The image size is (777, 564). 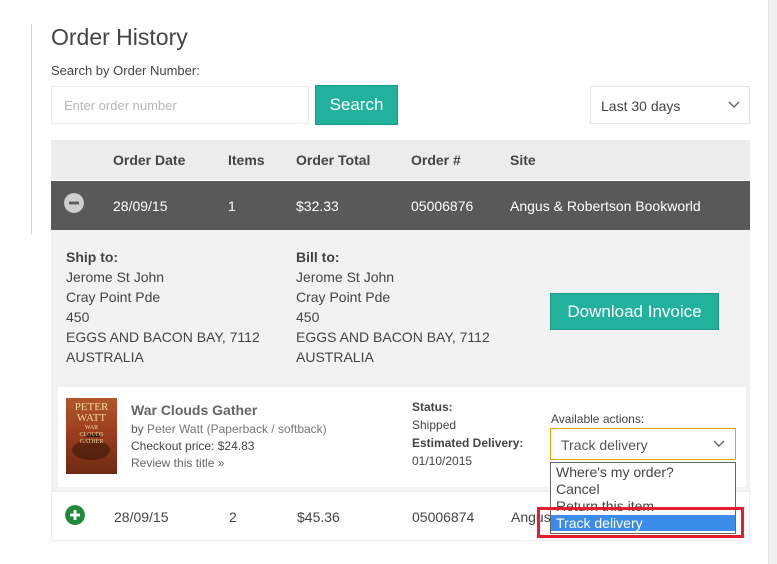 What do you see at coordinates (125, 70) in the screenshot?
I see `search-label: Search by Order Number:` at bounding box center [125, 70].